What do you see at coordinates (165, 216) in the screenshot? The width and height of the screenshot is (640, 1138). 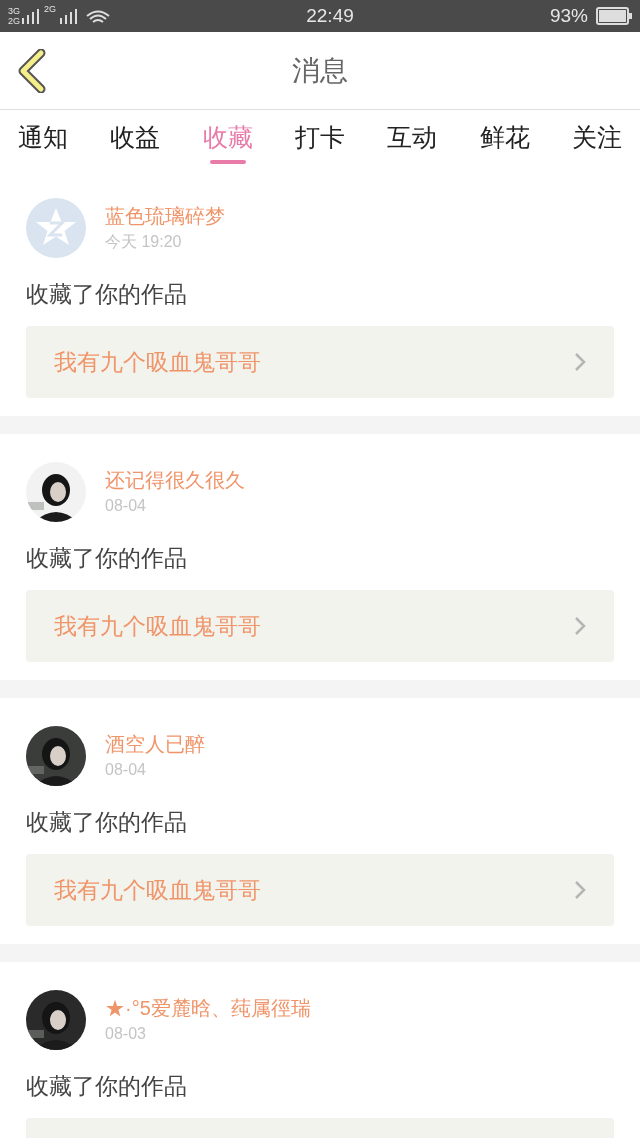 I see `user-name: 蓝色琉璃碎梦` at bounding box center [165, 216].